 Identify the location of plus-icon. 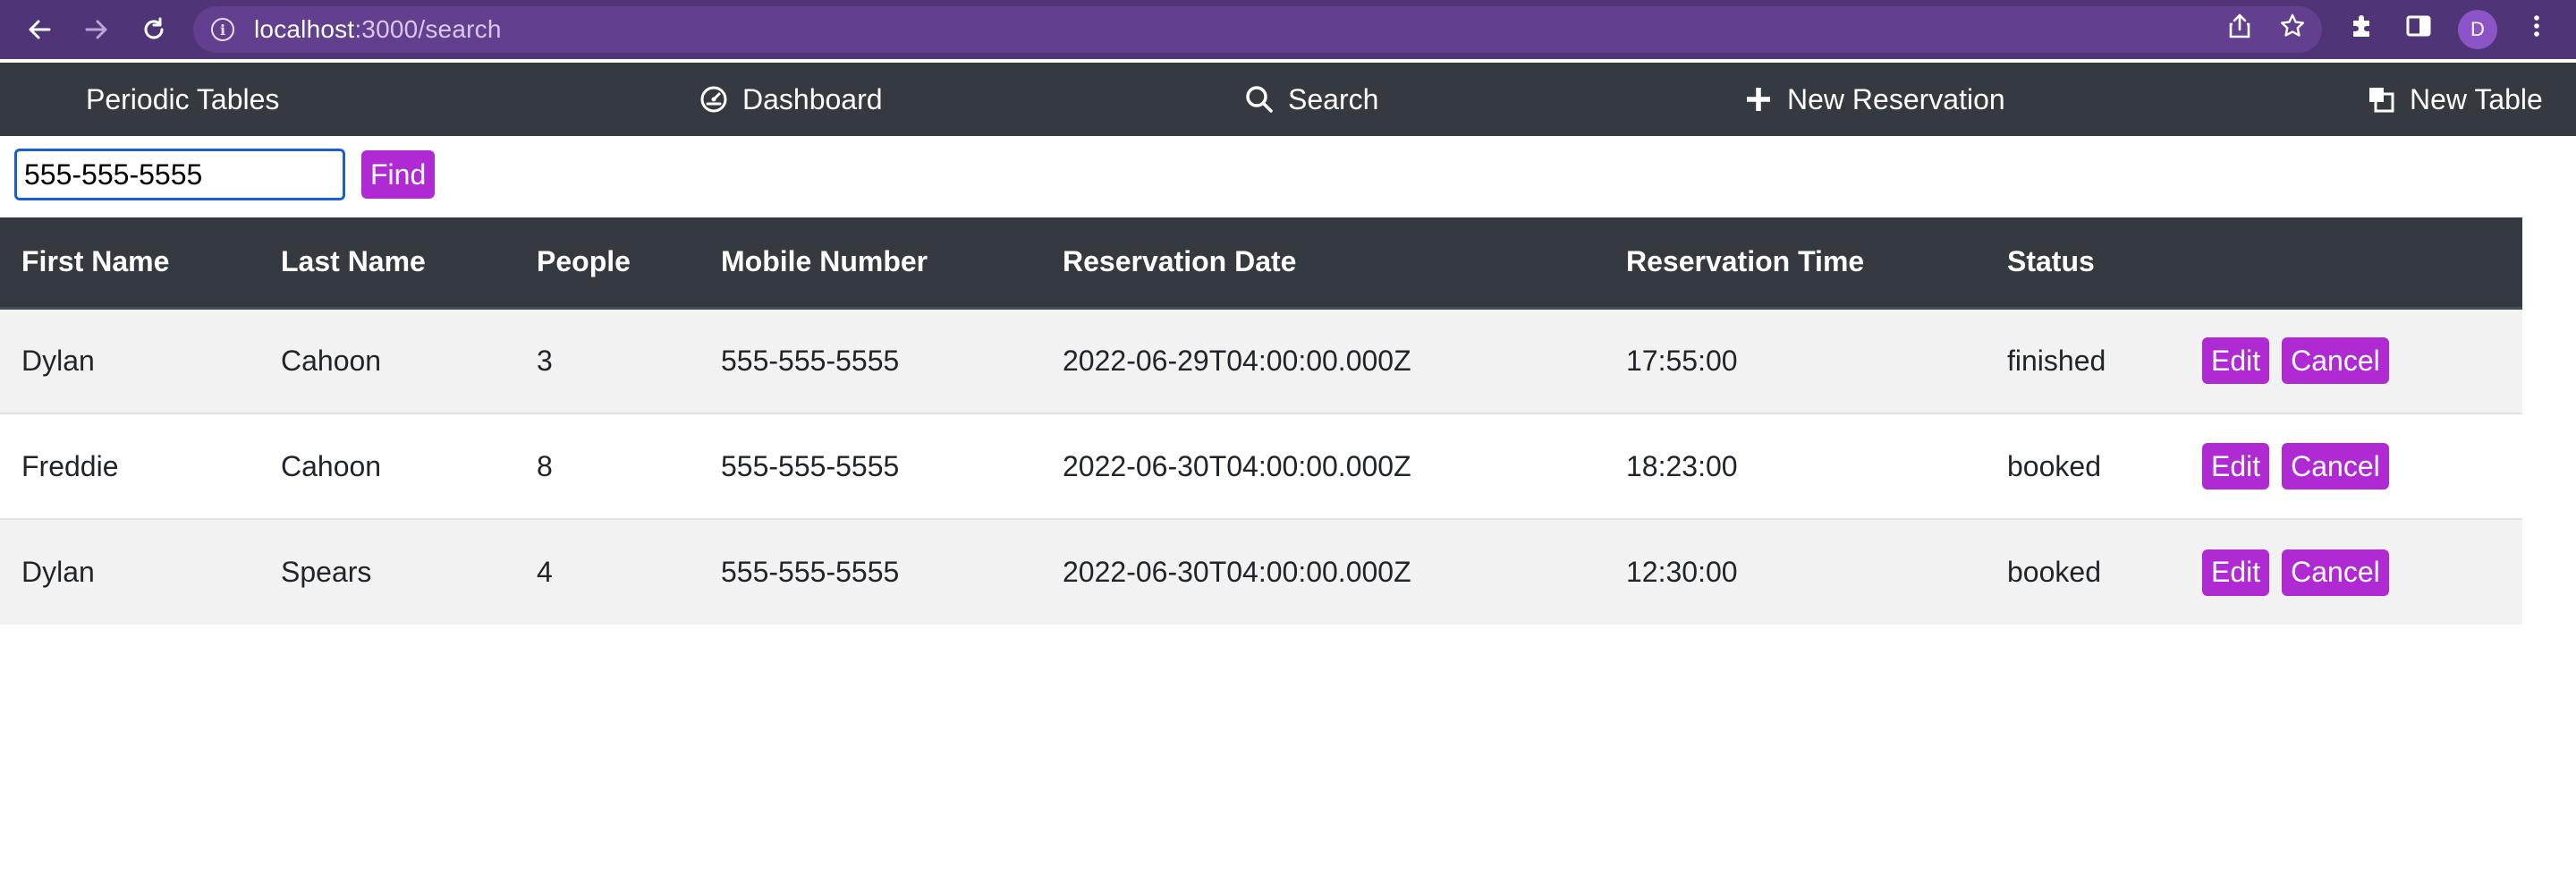
(1758, 99).